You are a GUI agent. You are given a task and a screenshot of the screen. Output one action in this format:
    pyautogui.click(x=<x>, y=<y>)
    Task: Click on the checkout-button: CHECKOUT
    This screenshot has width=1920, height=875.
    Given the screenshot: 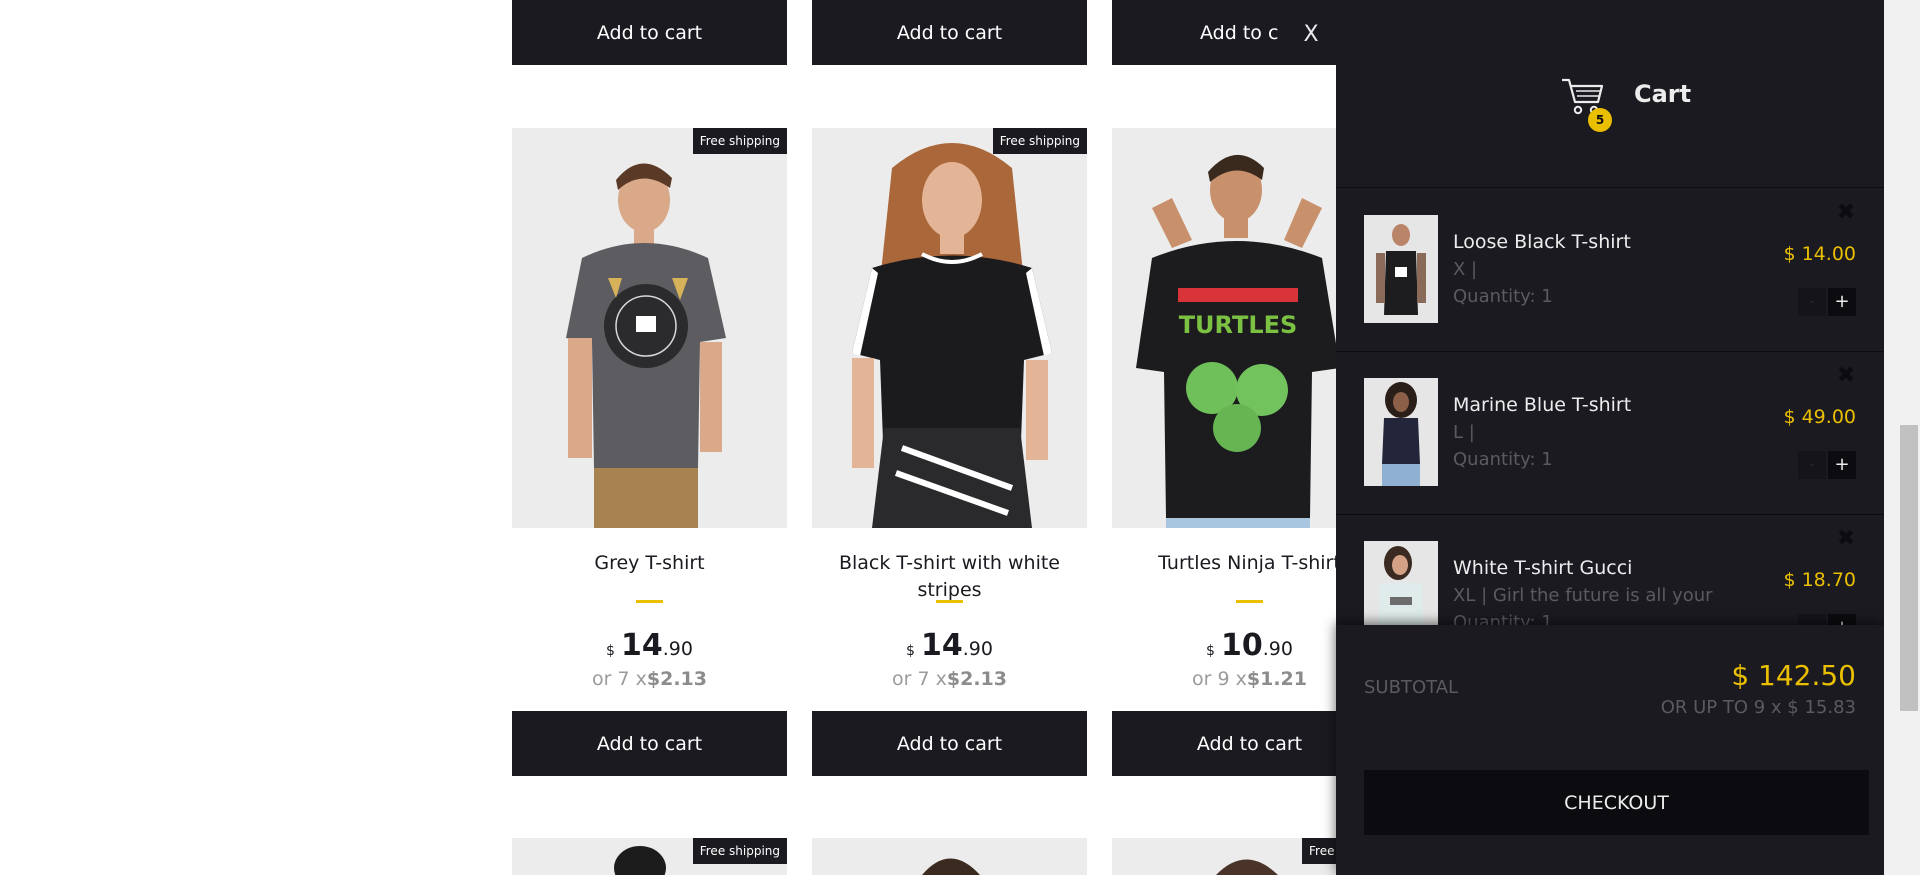 What is the action you would take?
    pyautogui.click(x=1616, y=802)
    